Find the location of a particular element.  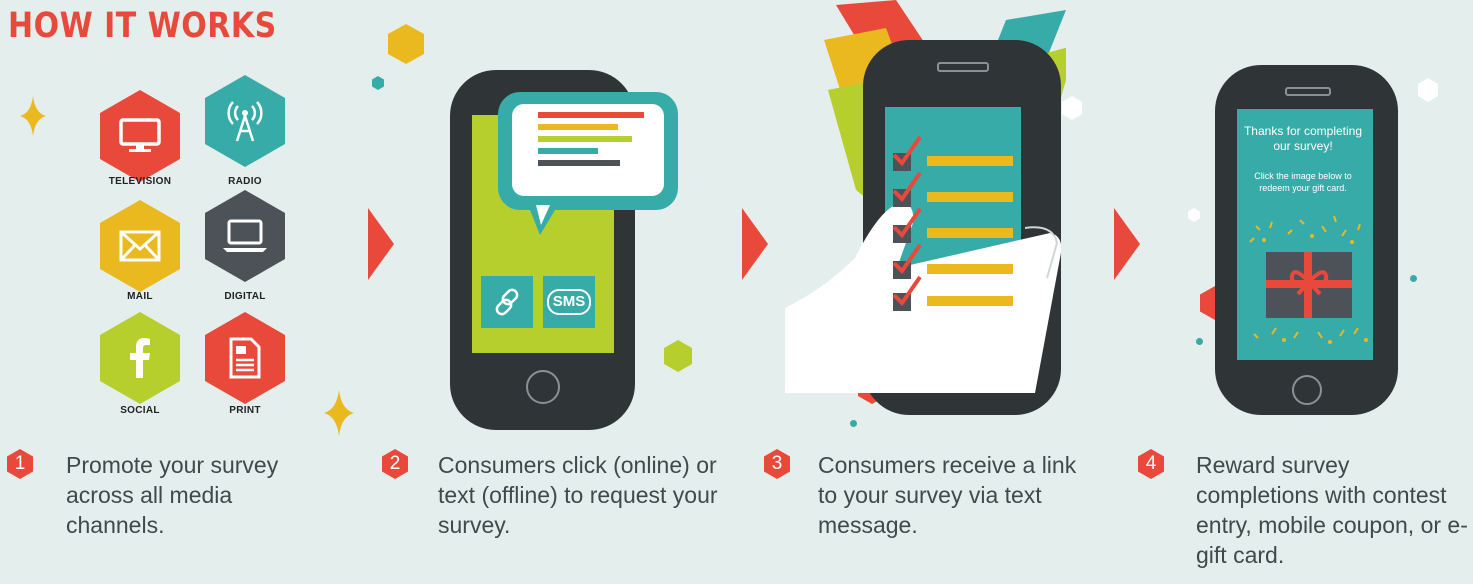

link-button is located at coordinates (507, 302).